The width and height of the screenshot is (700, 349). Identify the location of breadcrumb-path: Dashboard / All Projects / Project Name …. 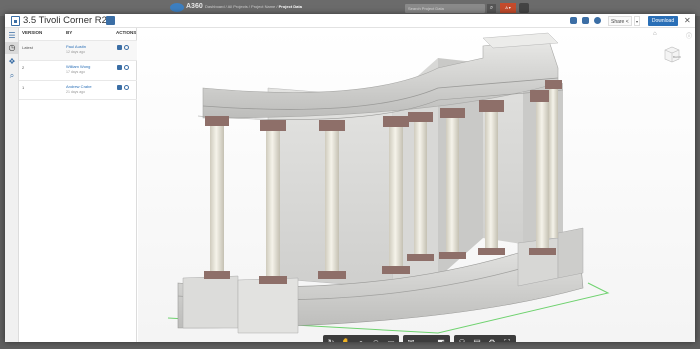
(241, 6).